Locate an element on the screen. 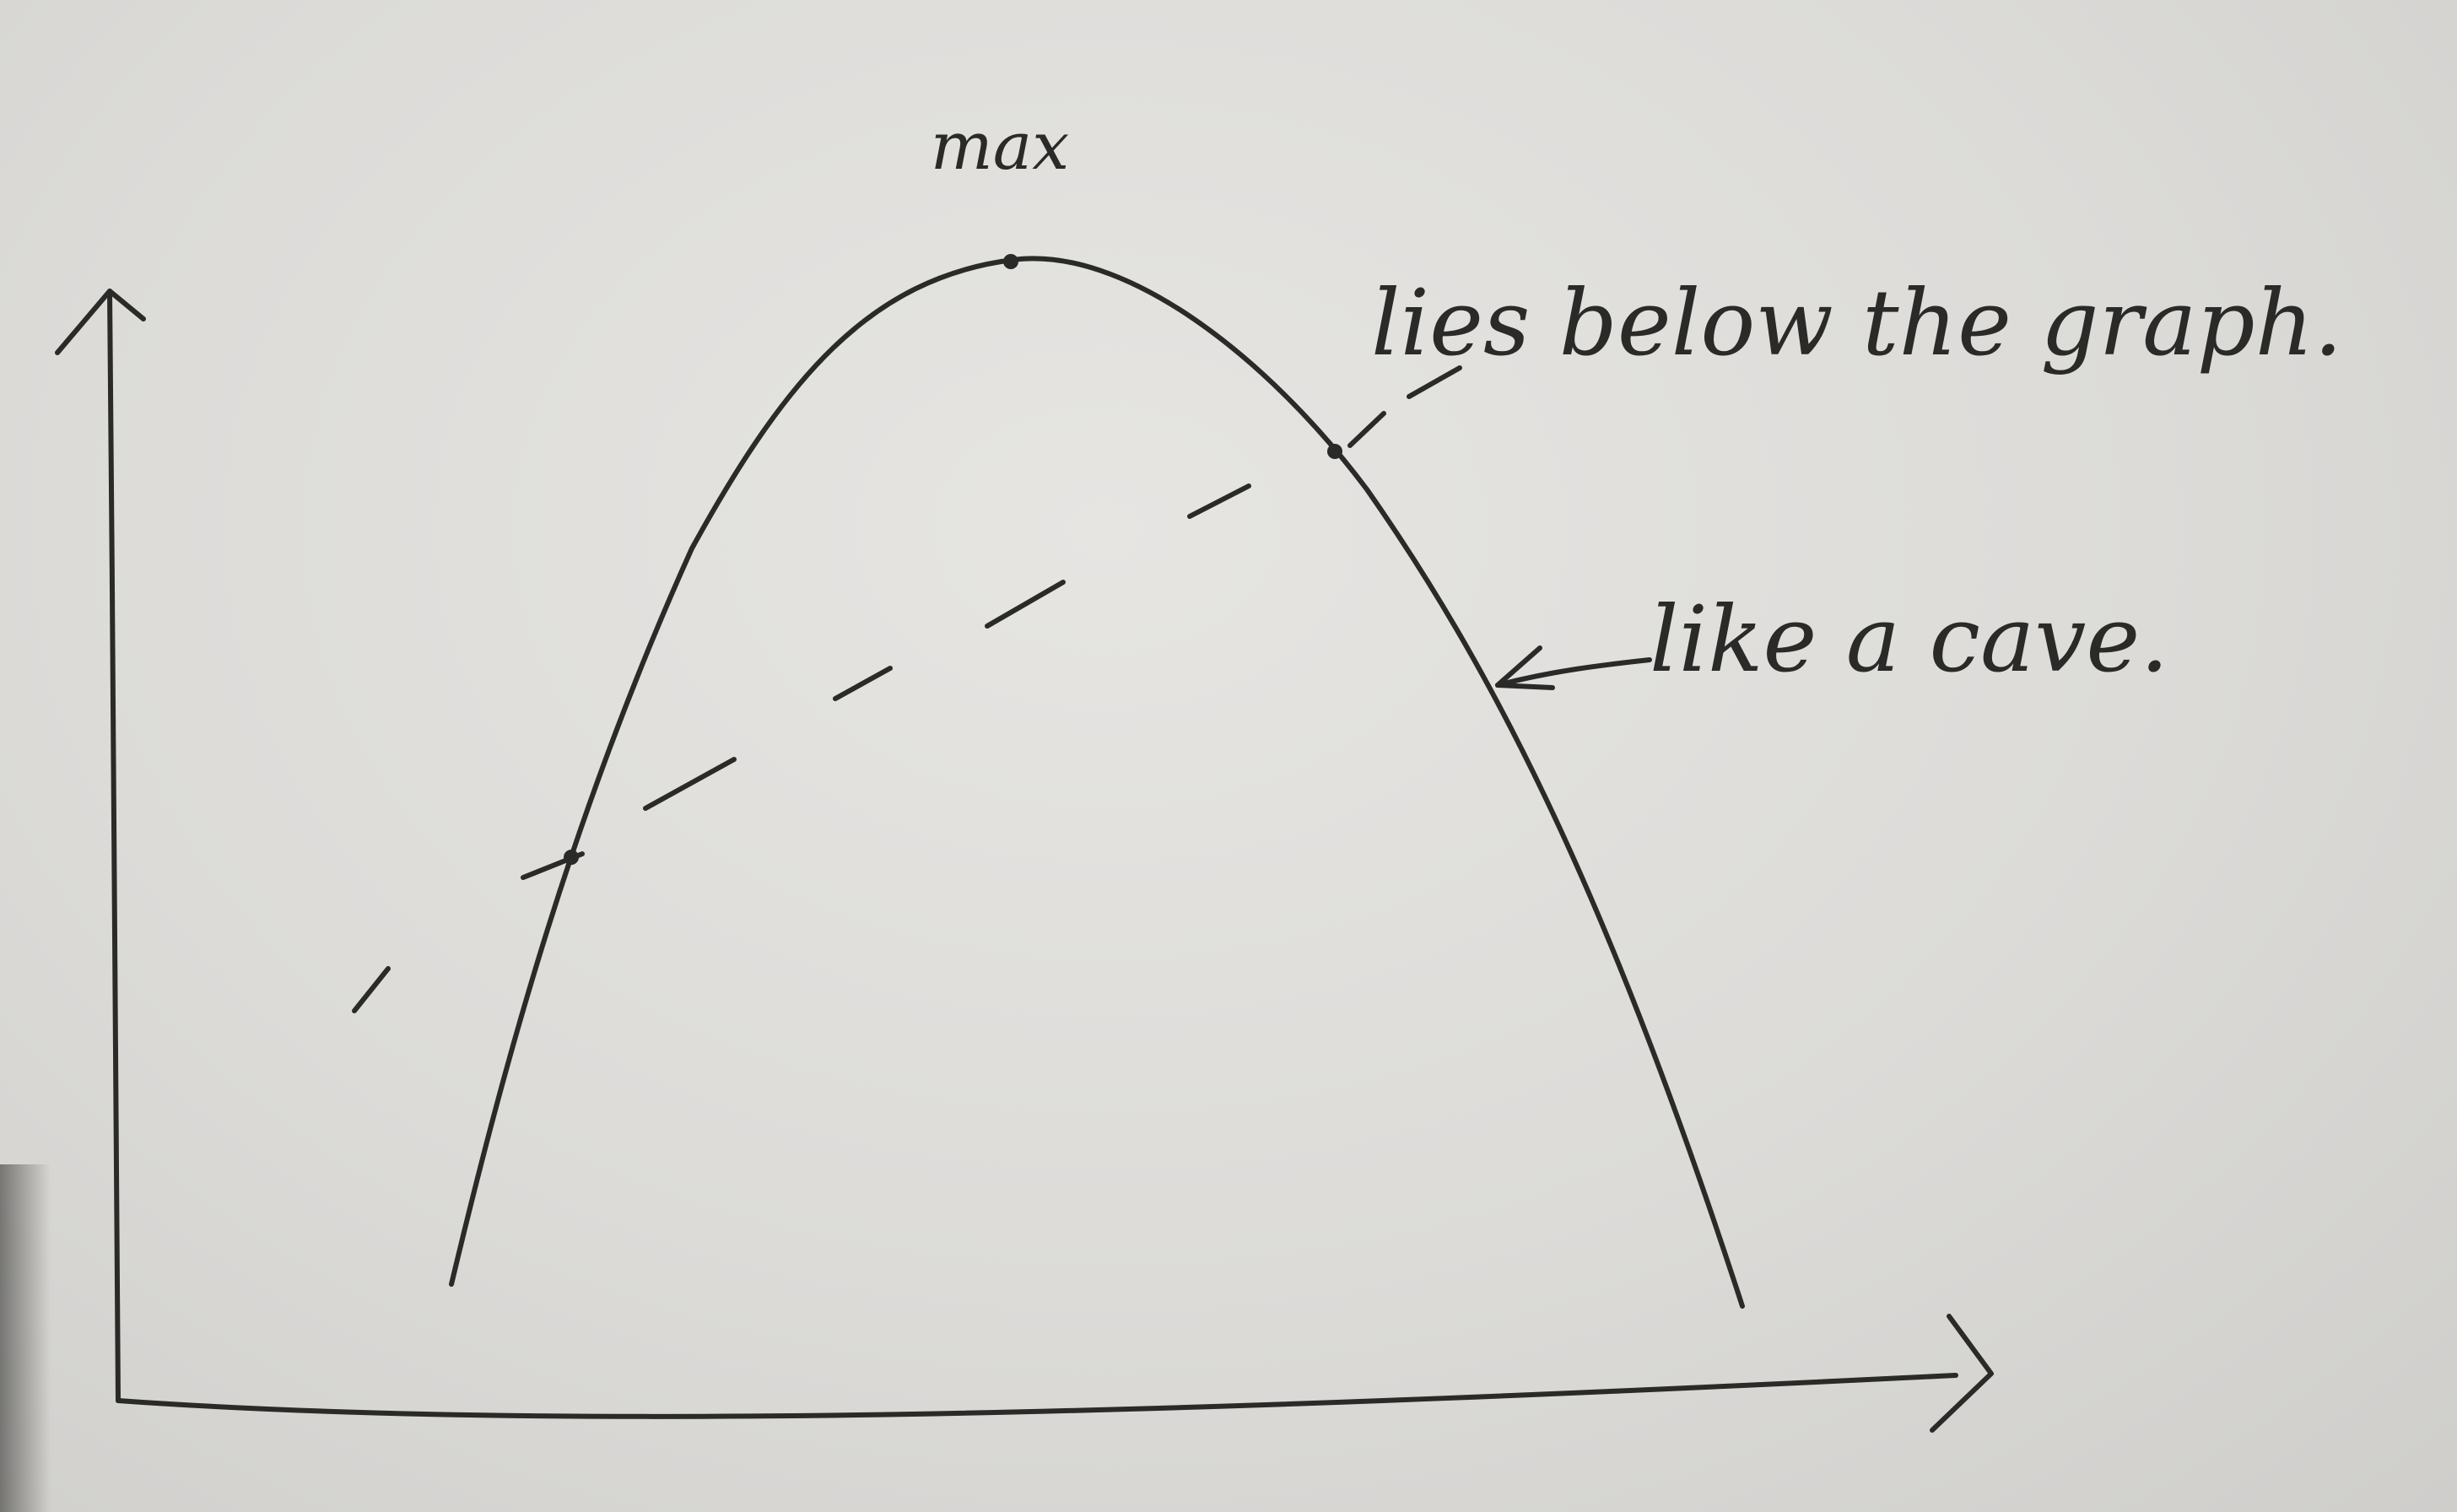 This screenshot has width=2457, height=1512. point-right is located at coordinates (1334, 451).